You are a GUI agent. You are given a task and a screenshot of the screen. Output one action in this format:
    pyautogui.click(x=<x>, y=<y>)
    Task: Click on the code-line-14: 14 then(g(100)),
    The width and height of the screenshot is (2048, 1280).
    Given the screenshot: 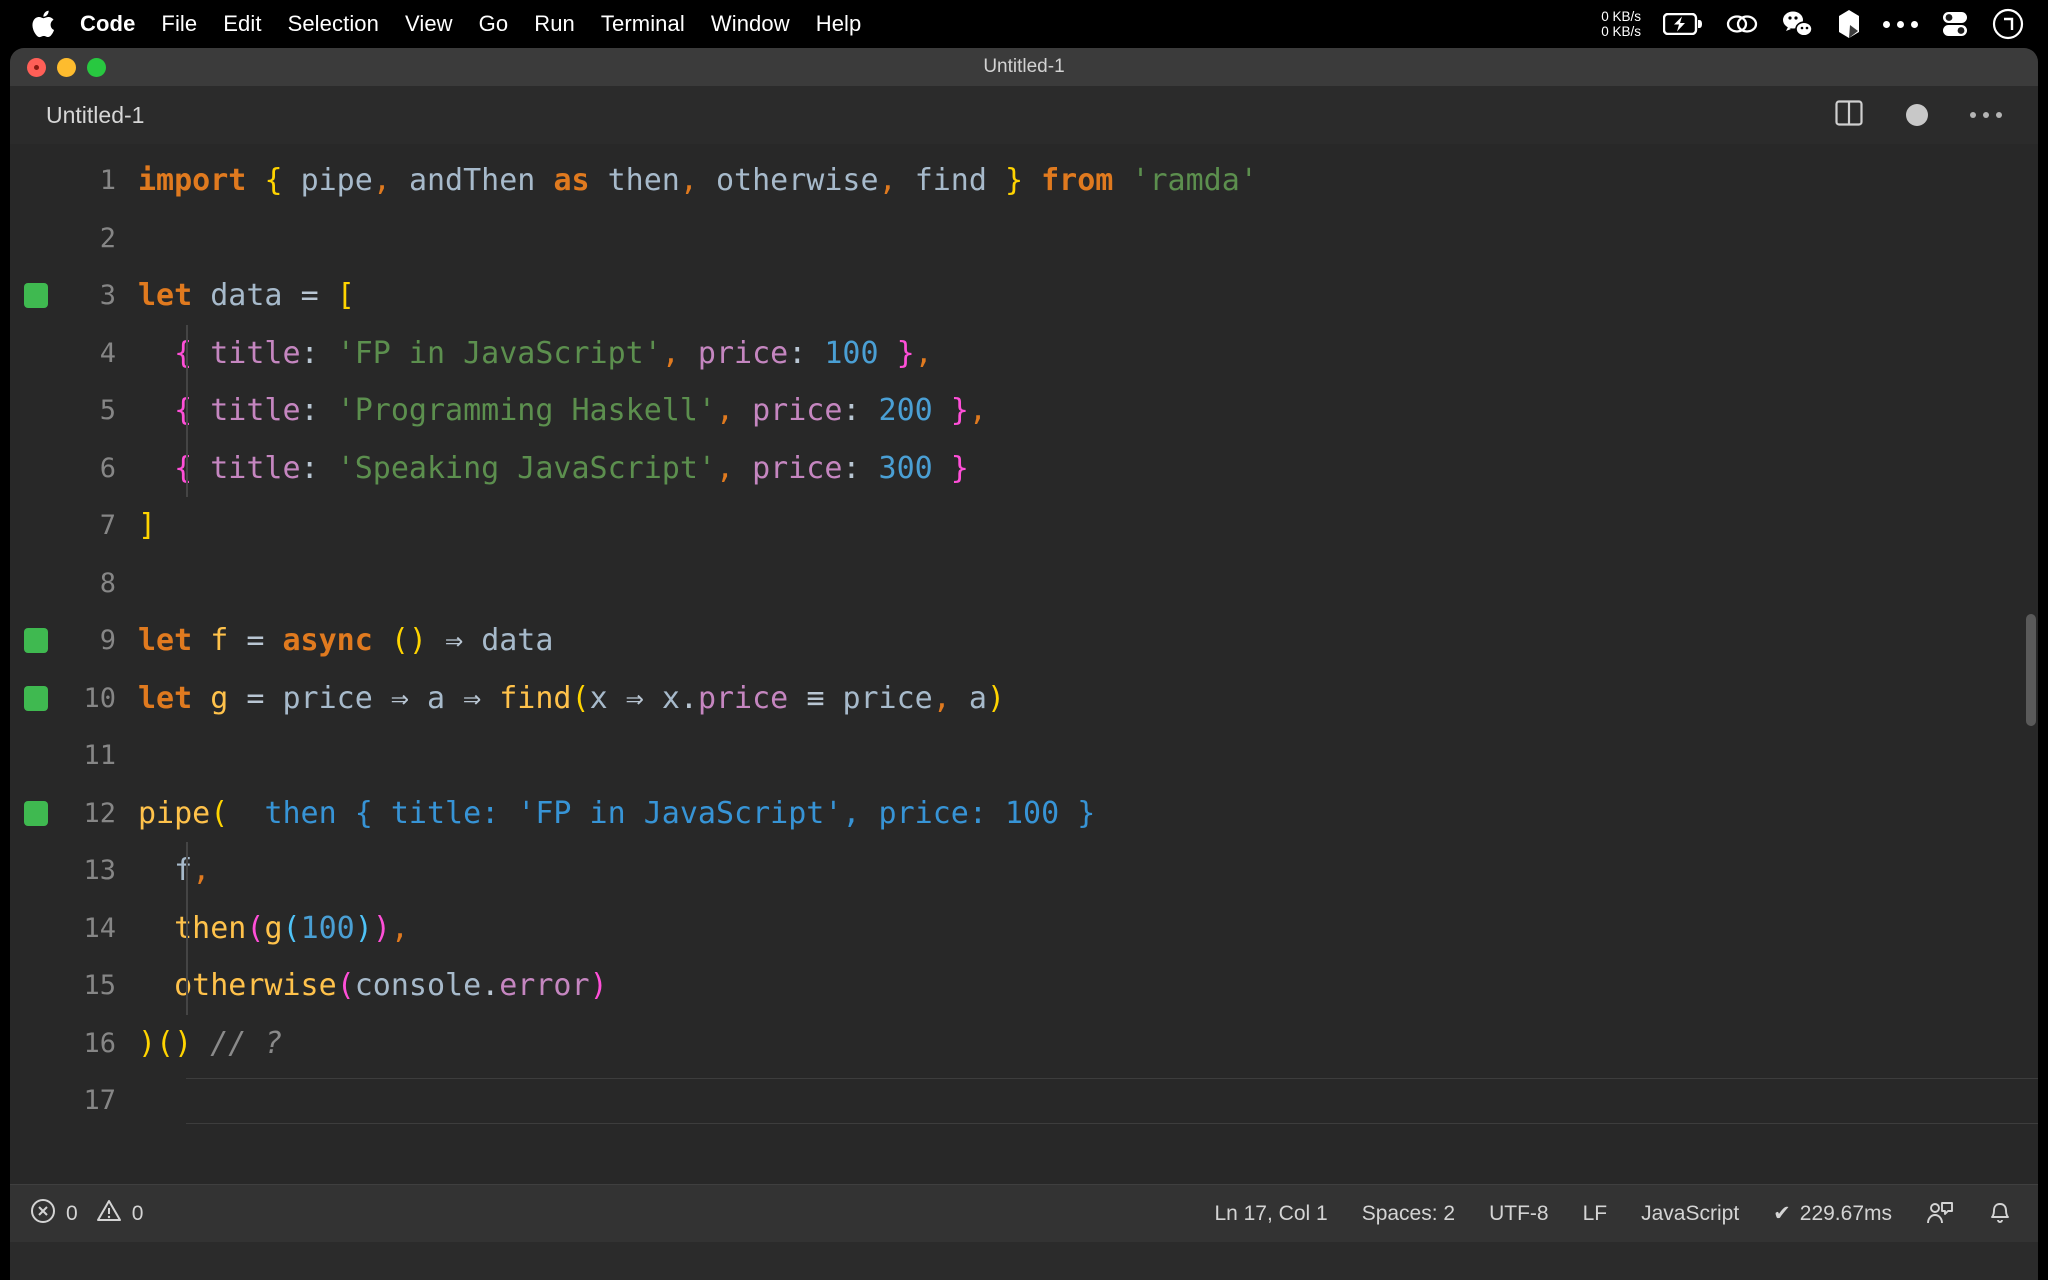 What is the action you would take?
    pyautogui.click(x=1024, y=928)
    